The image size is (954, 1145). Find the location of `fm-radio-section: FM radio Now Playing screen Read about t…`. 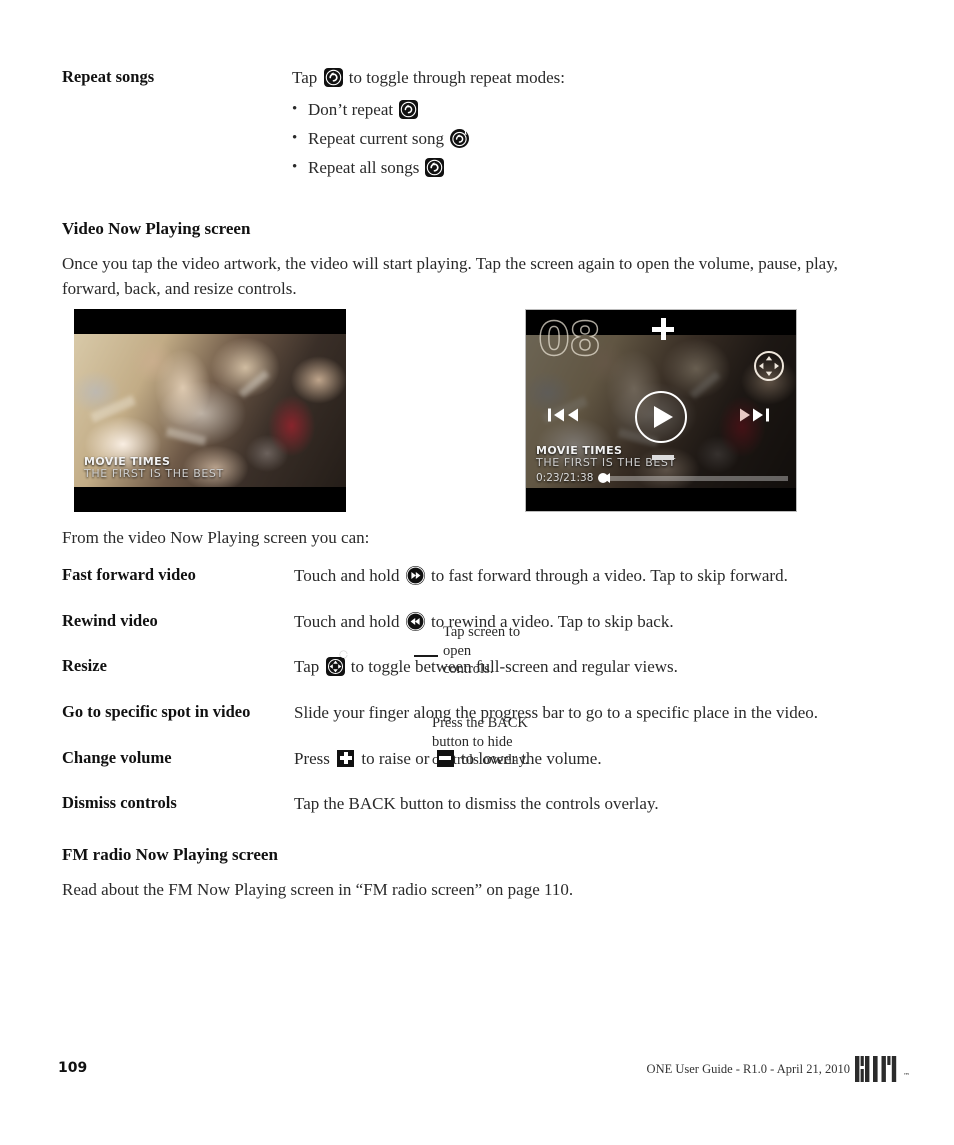

fm-radio-section: FM radio Now Playing screen Read about t… is located at coordinates (477, 874).